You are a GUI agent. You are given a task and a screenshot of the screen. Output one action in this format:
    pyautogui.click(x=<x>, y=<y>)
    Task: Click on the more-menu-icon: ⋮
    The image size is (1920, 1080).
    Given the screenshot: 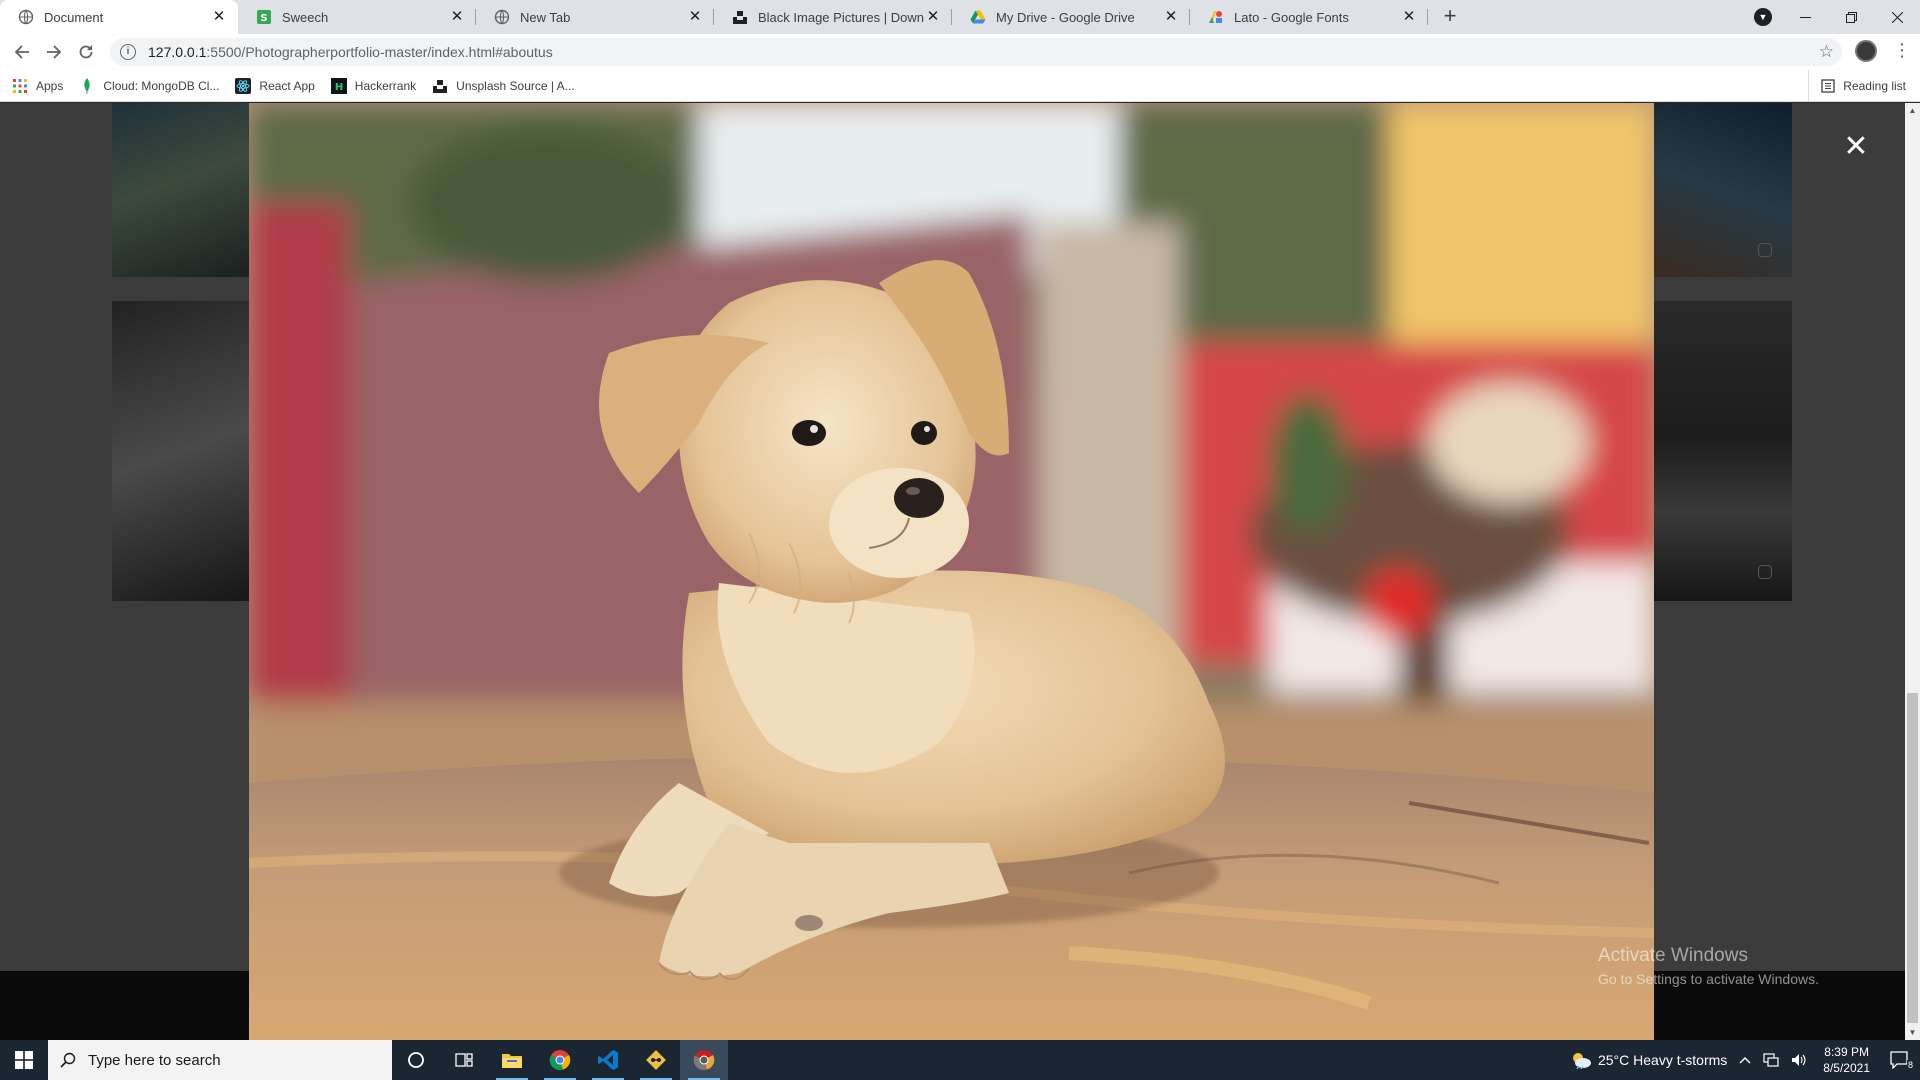 What is the action you would take?
    pyautogui.click(x=1902, y=51)
    